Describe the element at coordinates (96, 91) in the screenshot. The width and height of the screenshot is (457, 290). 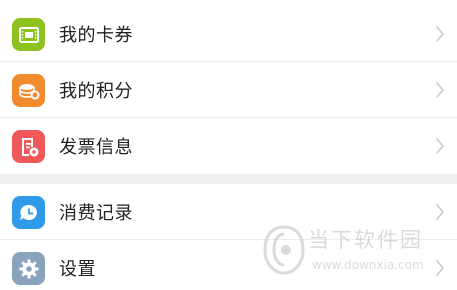
I see `menu-item-label: 我的积分` at that location.